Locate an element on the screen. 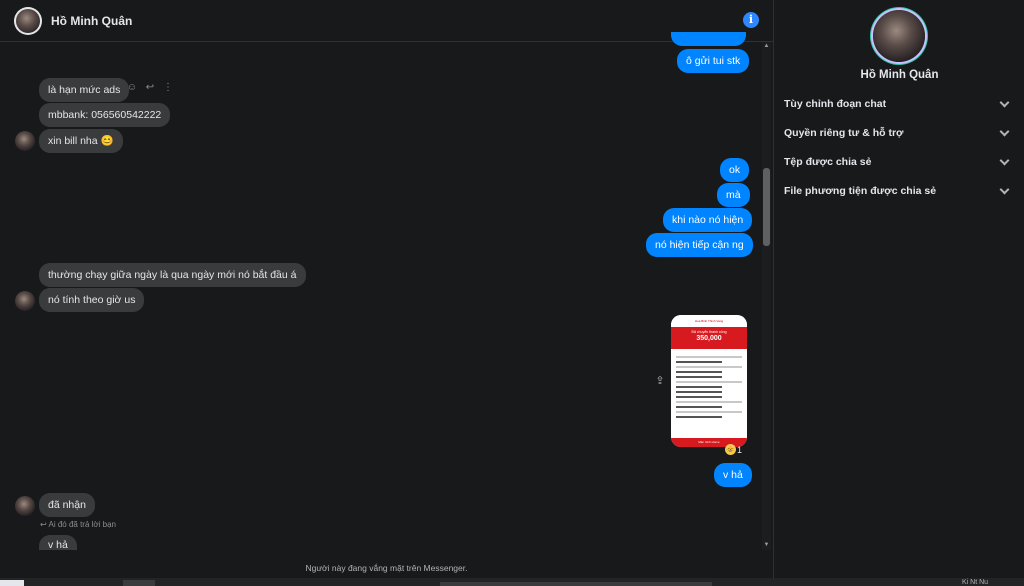 This screenshot has height=586, width=1024. receipt-details is located at coordinates (709, 387).